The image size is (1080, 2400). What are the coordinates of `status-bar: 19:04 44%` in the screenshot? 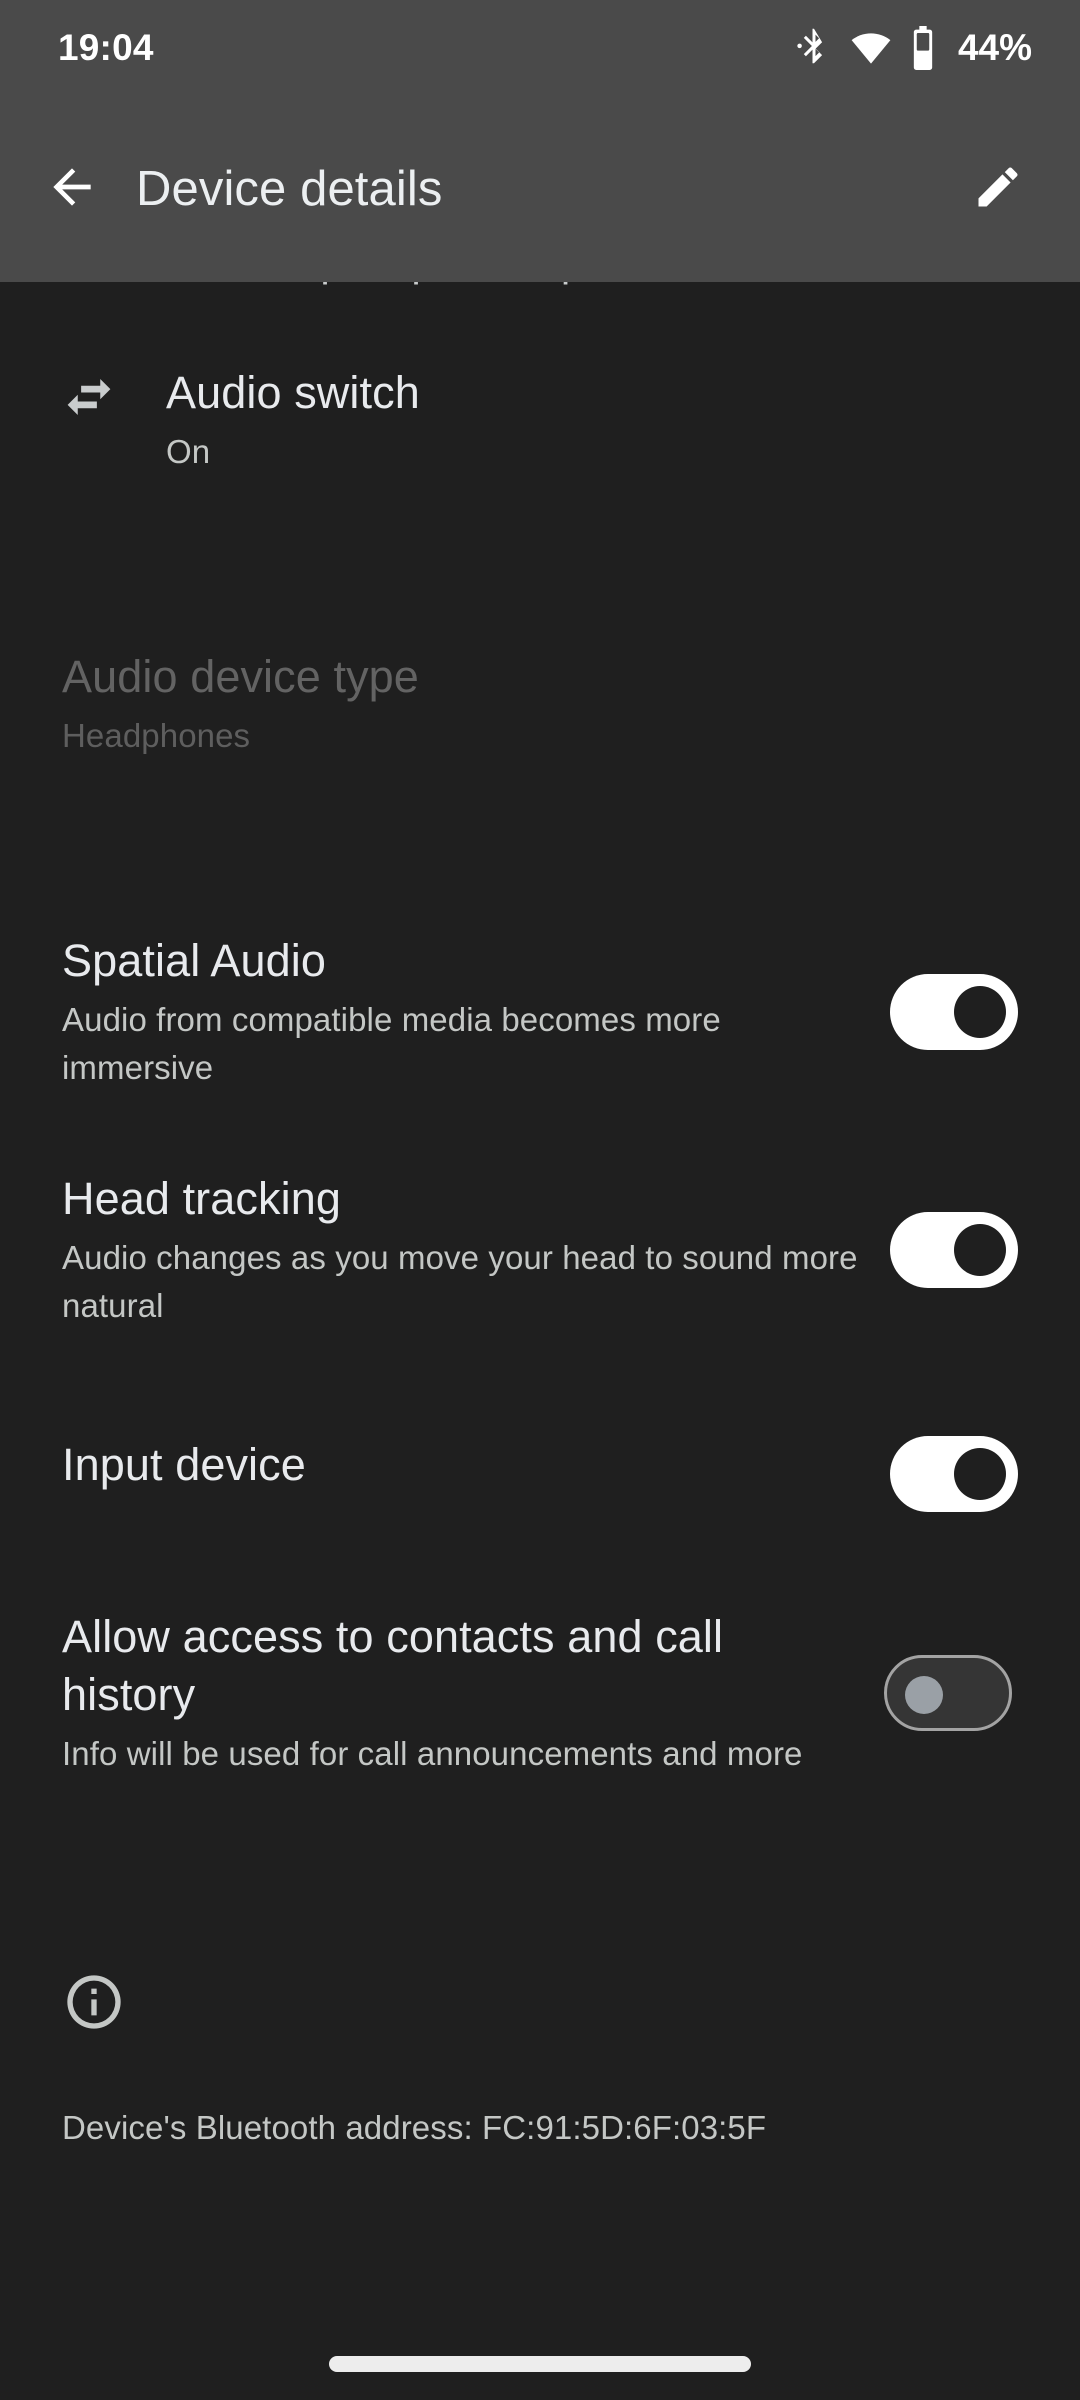 It's located at (540, 48).